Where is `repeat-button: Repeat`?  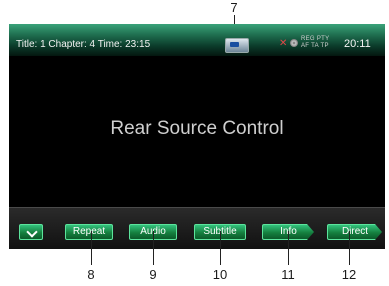 repeat-button: Repeat is located at coordinates (89, 232).